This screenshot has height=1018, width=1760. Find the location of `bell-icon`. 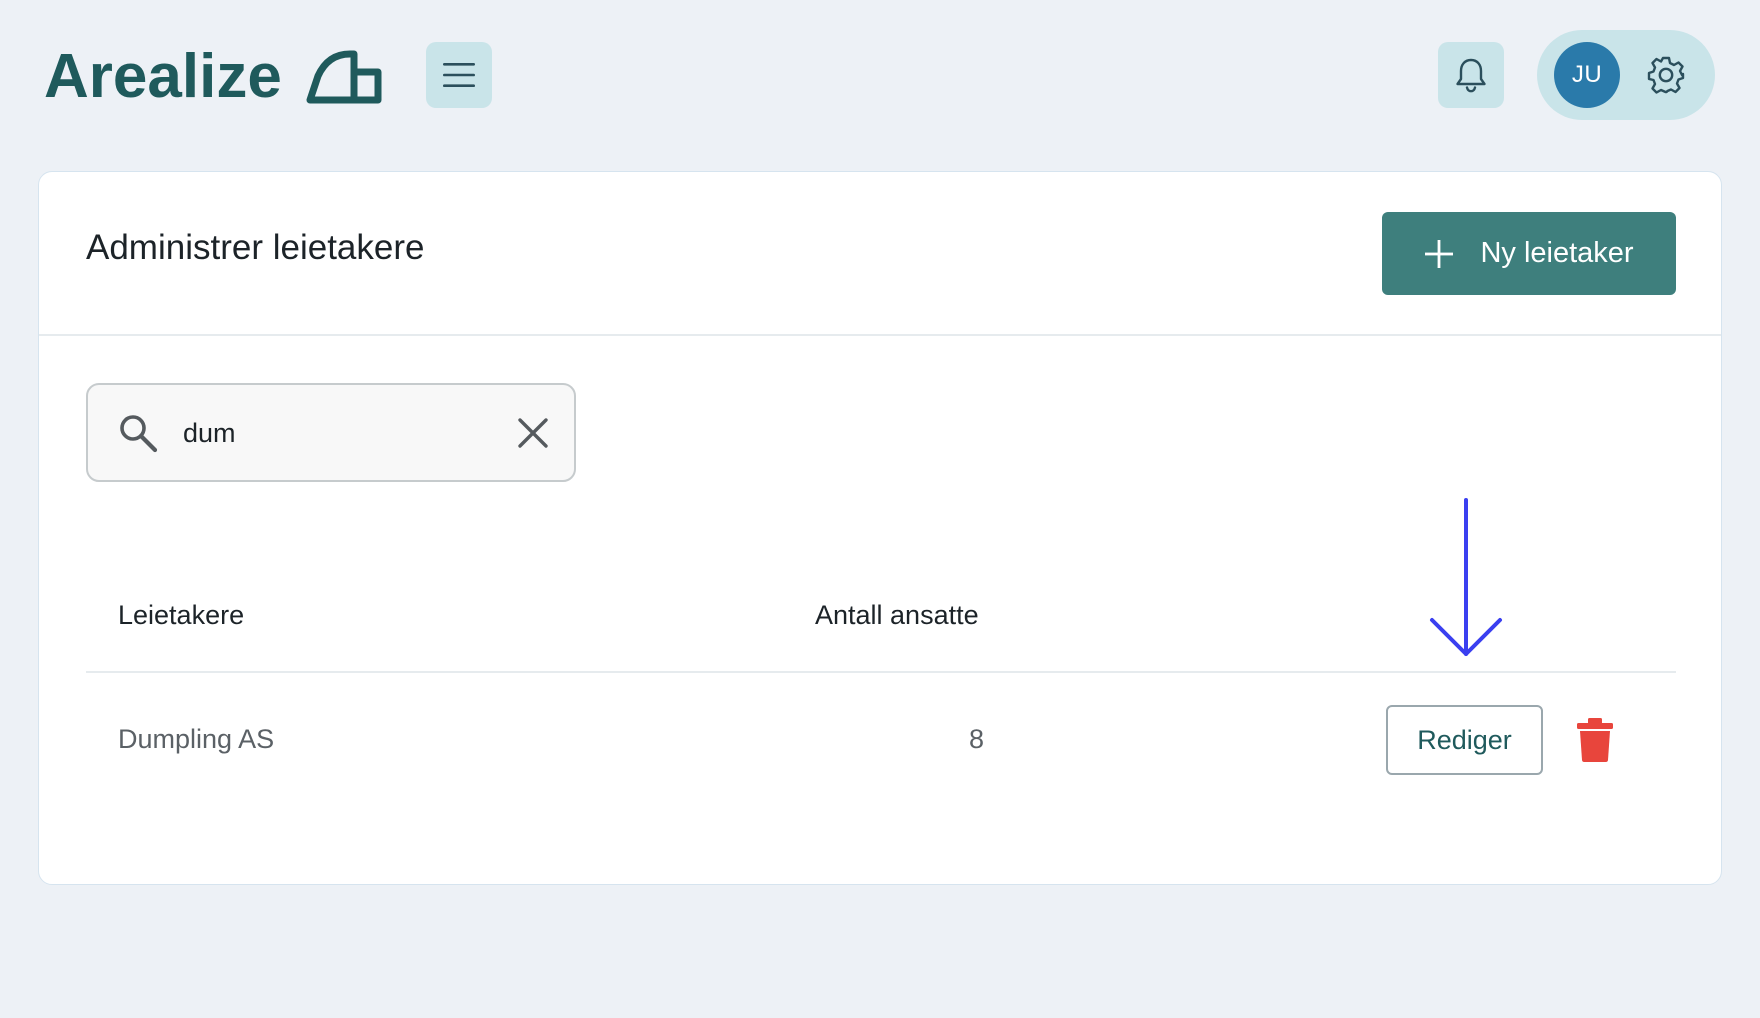

bell-icon is located at coordinates (1471, 75).